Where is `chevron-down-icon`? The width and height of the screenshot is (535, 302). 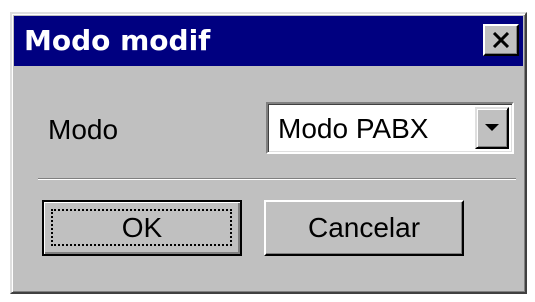 chevron-down-icon is located at coordinates (492, 128).